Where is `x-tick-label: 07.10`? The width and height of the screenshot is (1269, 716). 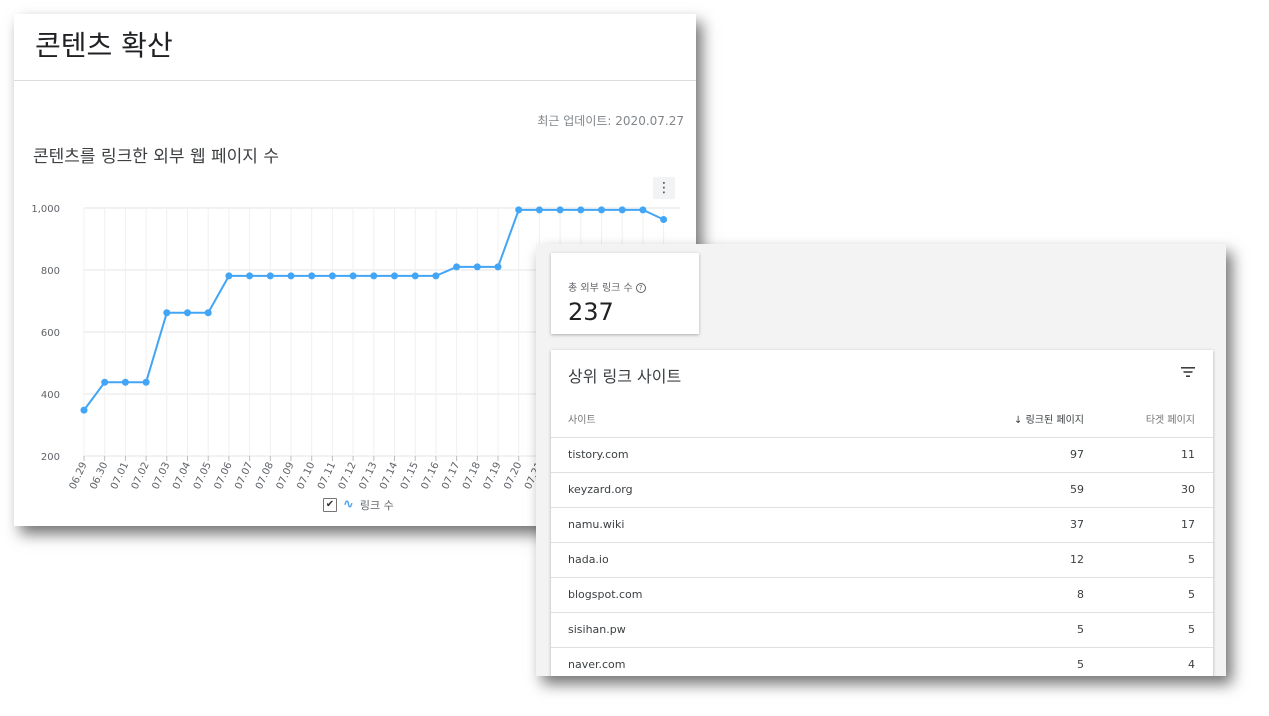
x-tick-label: 07.10 is located at coordinates (306, 476).